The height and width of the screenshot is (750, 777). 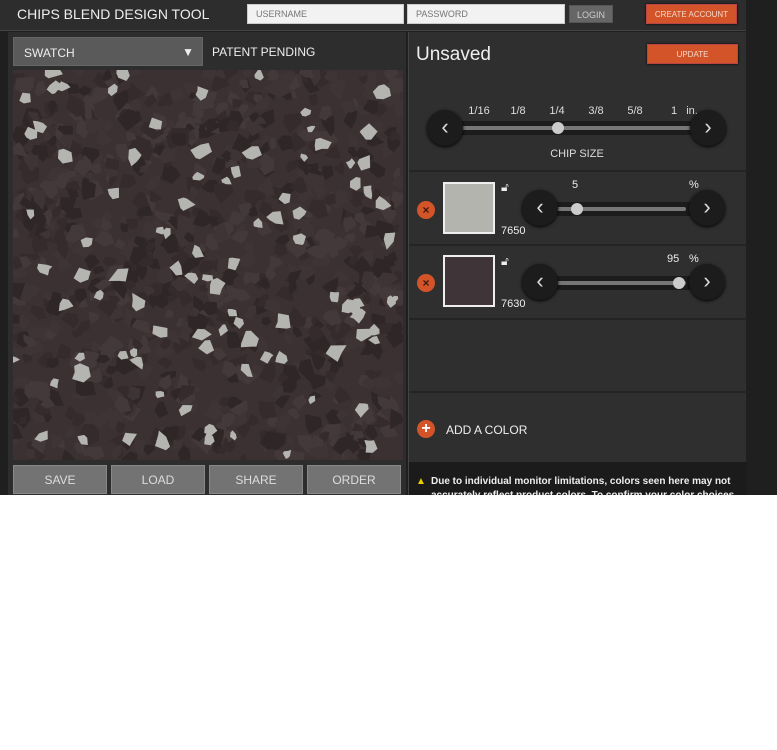 What do you see at coordinates (325, 14) in the screenshot?
I see `username-input` at bounding box center [325, 14].